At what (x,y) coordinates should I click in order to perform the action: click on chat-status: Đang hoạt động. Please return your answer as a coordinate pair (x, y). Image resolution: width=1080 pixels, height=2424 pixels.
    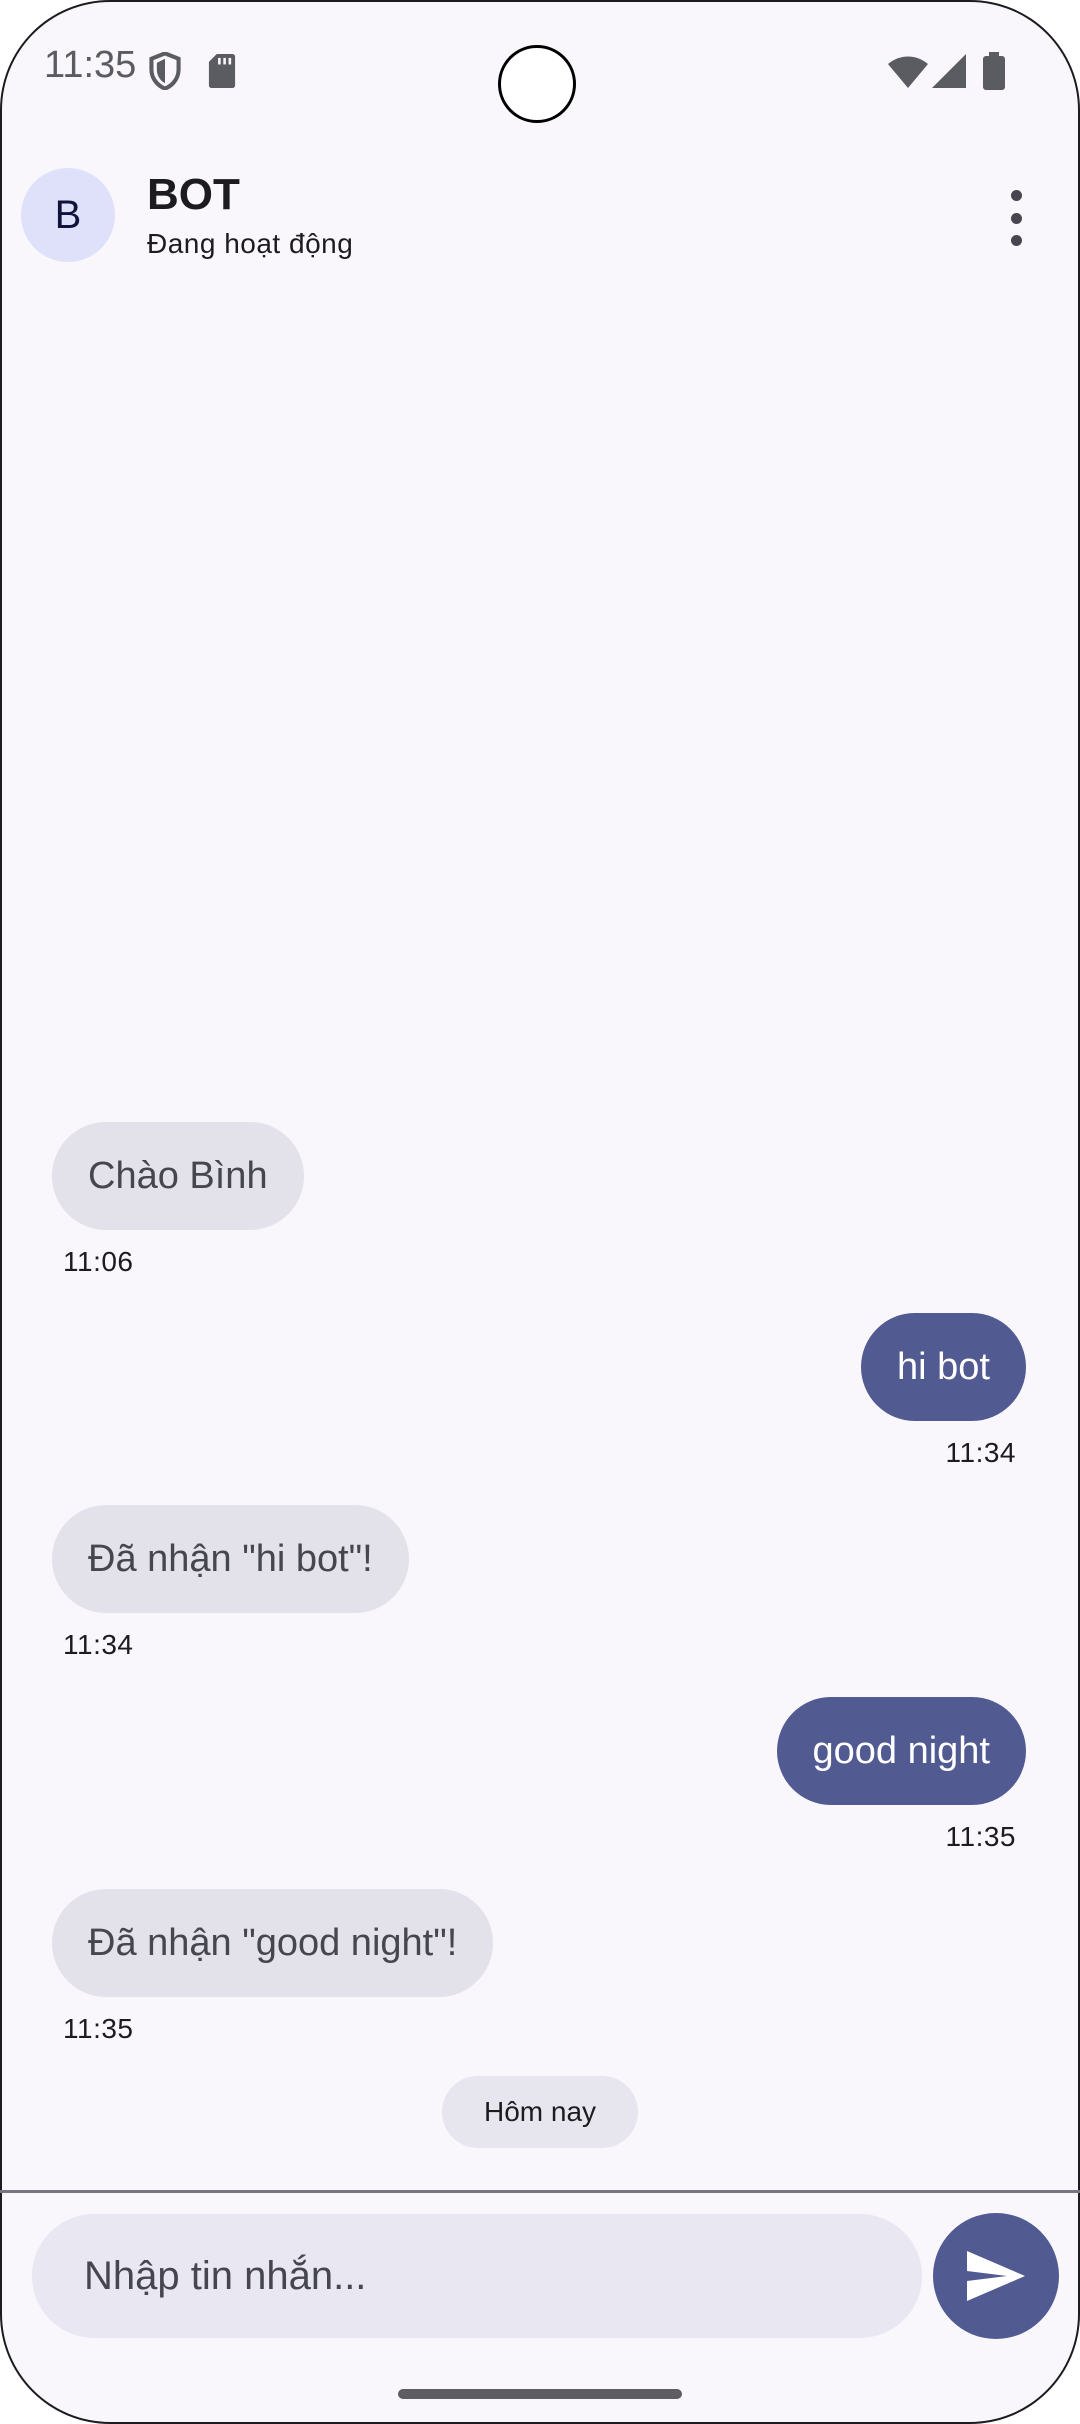
    Looking at the image, I should click on (250, 243).